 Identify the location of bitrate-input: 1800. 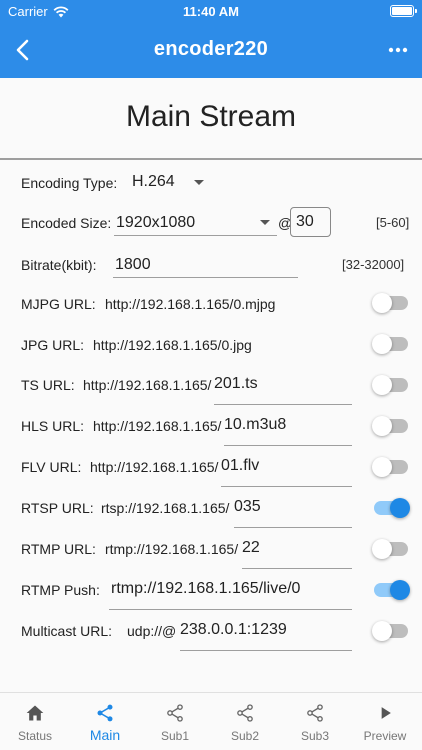
(205, 264).